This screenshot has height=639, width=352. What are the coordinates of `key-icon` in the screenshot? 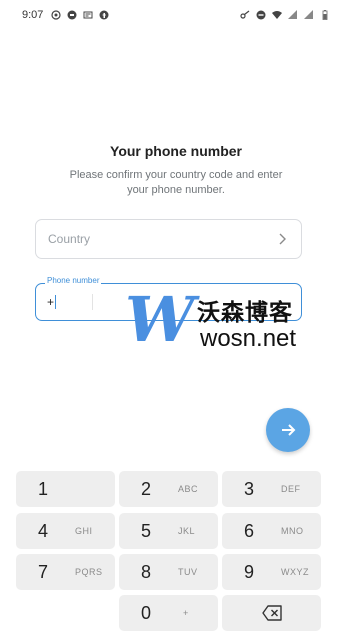 It's located at (245, 14).